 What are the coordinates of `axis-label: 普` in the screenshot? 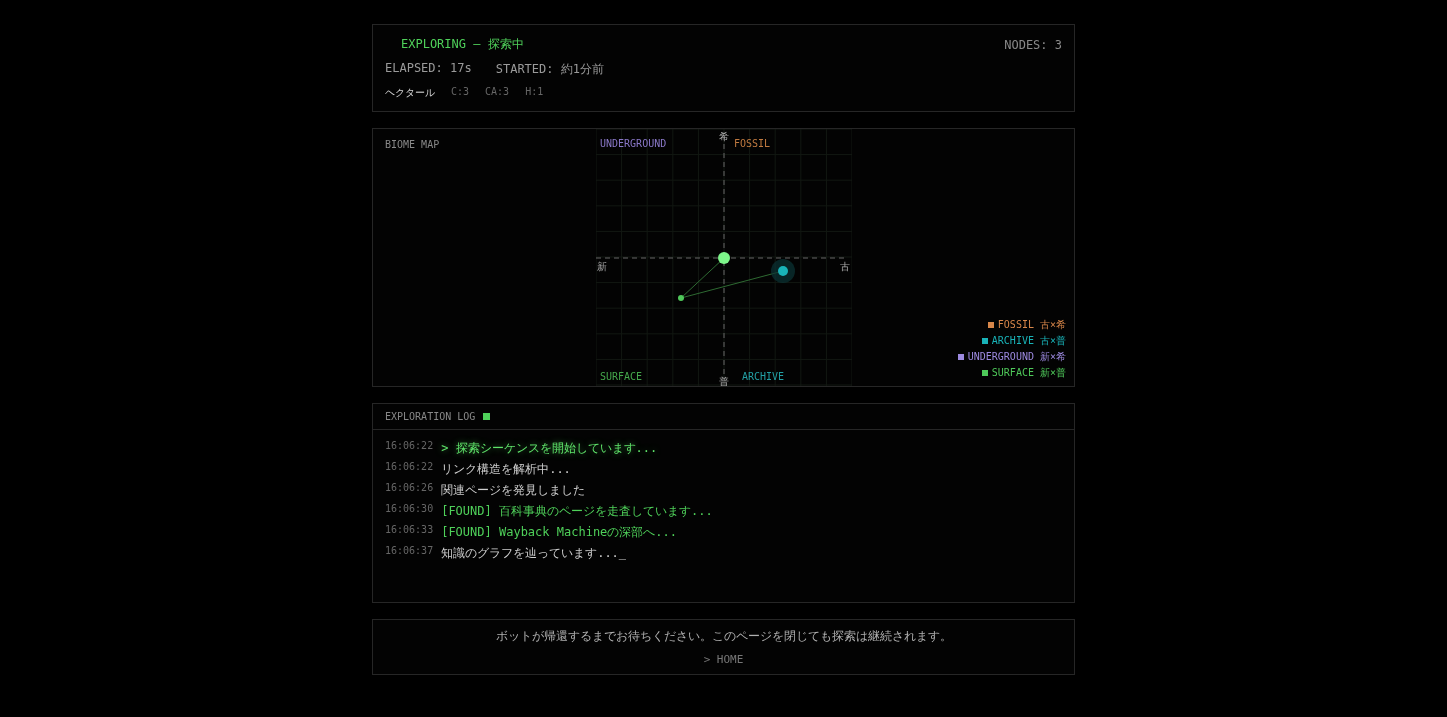 It's located at (723, 381).